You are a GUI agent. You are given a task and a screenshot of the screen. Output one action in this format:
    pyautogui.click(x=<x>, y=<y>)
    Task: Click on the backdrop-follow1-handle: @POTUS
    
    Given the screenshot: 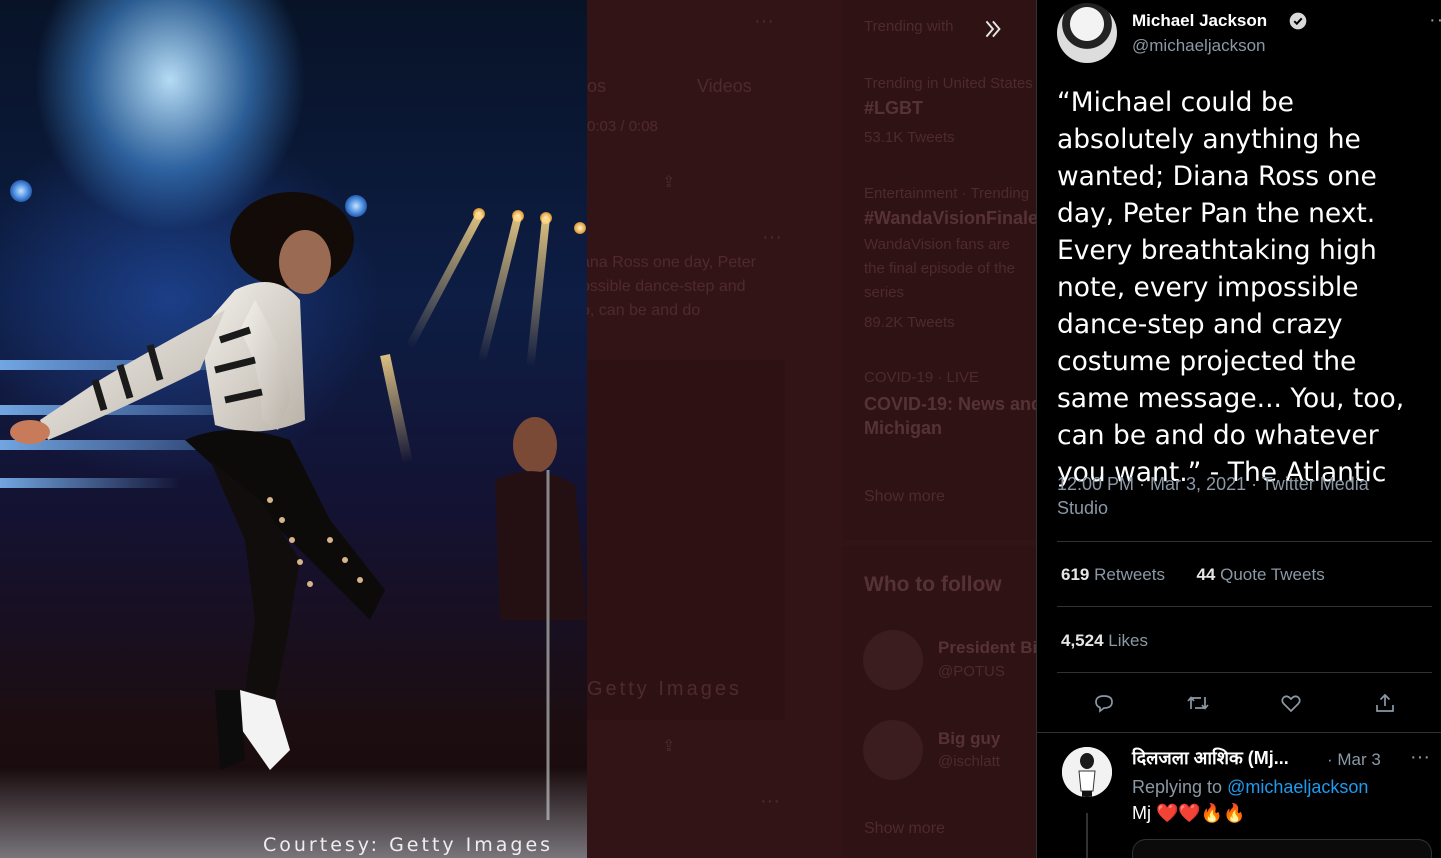 What is the action you would take?
    pyautogui.click(x=971, y=671)
    